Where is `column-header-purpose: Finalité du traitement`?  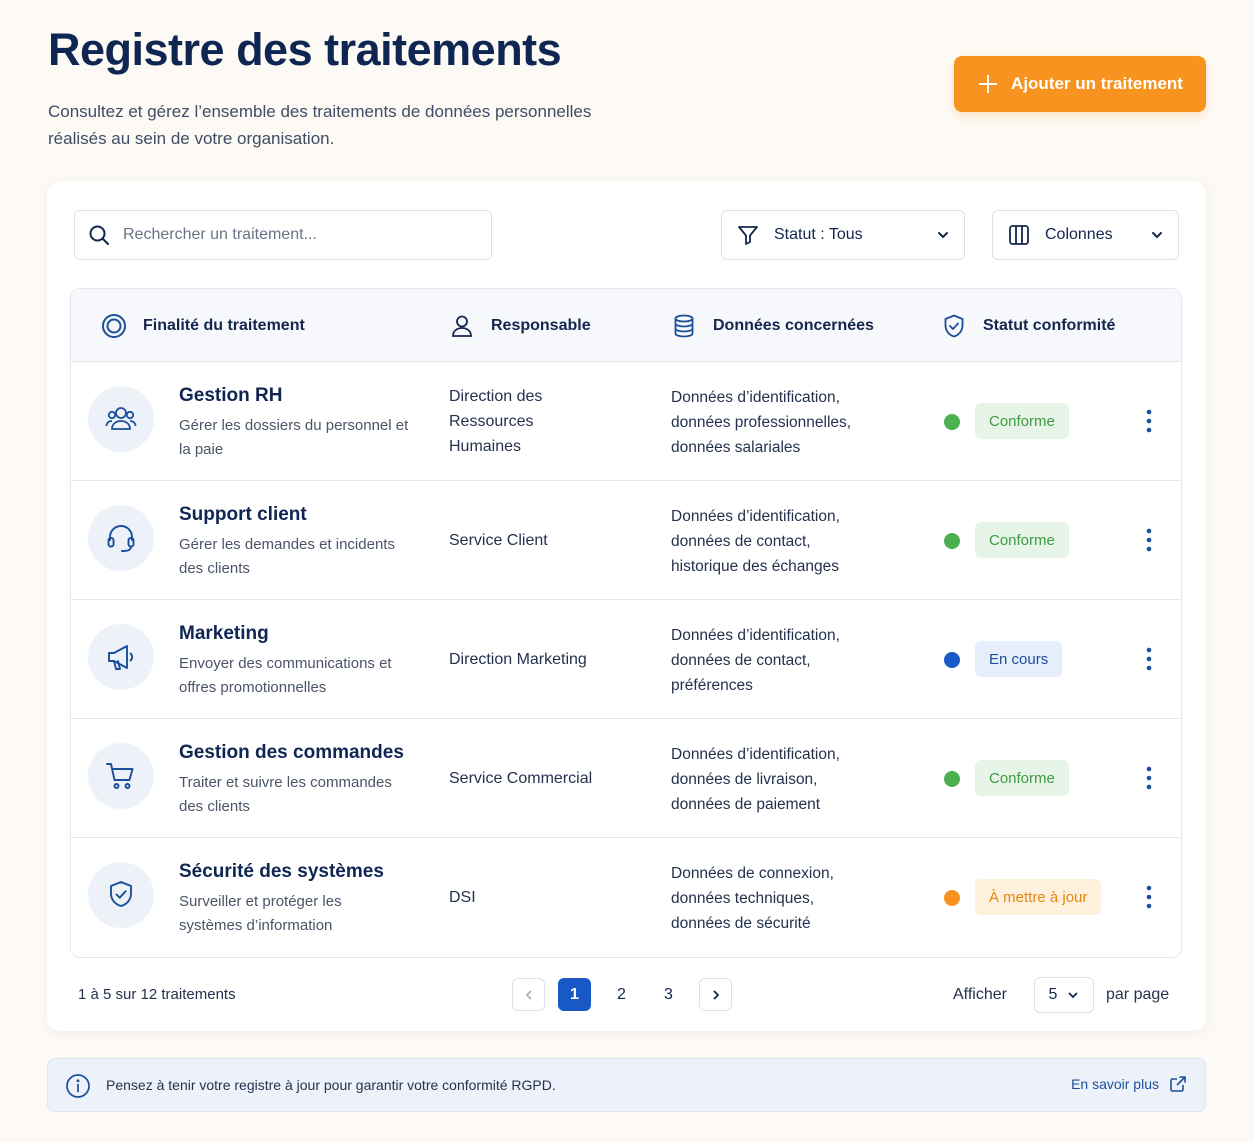 column-header-purpose: Finalité du traitement is located at coordinates (203, 325).